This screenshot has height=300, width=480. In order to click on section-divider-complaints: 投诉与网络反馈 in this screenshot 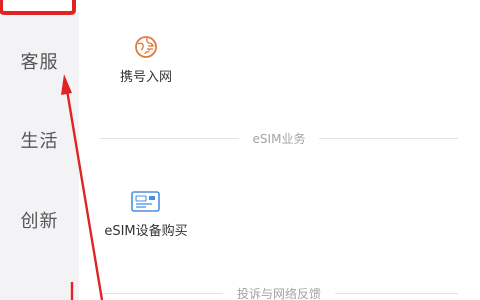, I will do `click(279, 293)`.